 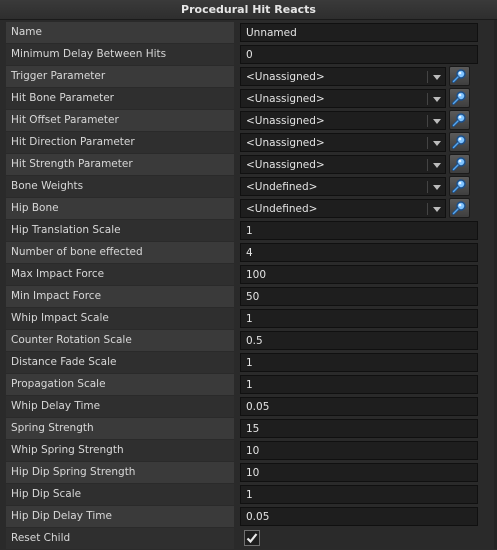 I want to click on property-row-min-impact-force: Min Impact Force 50, so click(x=250, y=297).